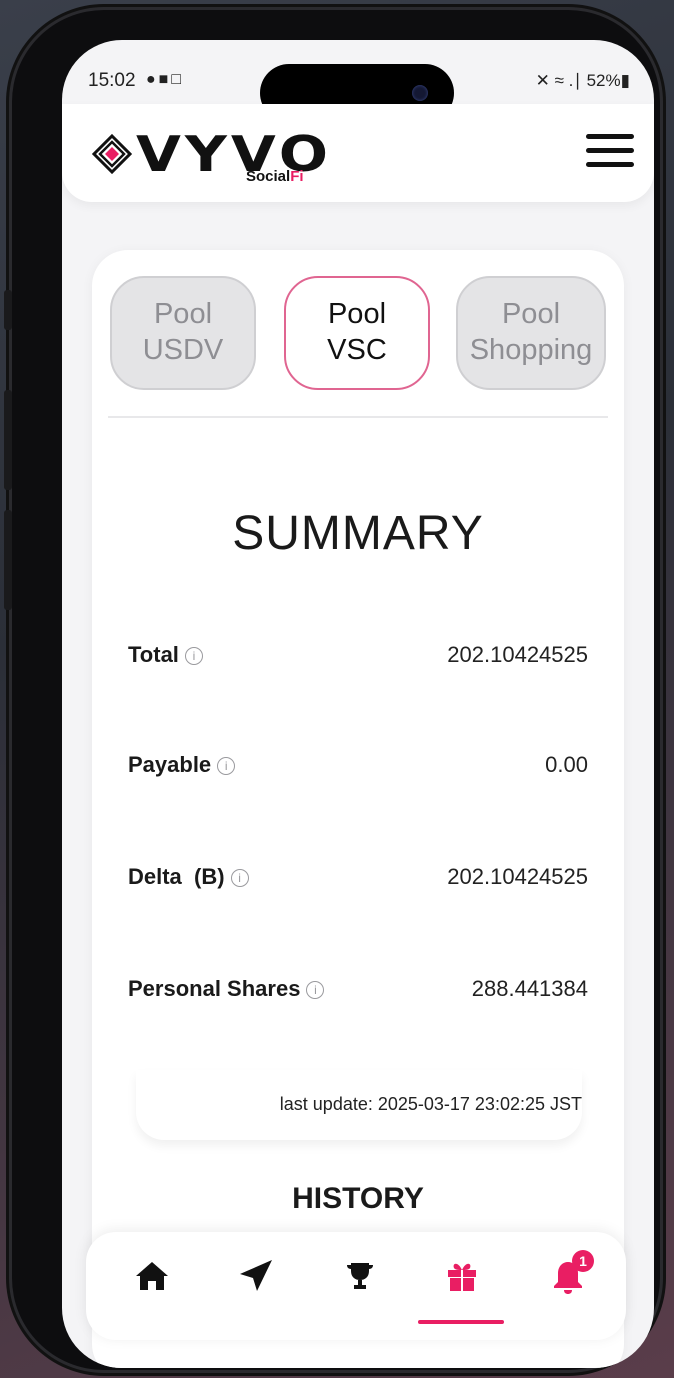  What do you see at coordinates (212, 157) in the screenshot?
I see `vyvo-logo: VYVO SocialFi` at bounding box center [212, 157].